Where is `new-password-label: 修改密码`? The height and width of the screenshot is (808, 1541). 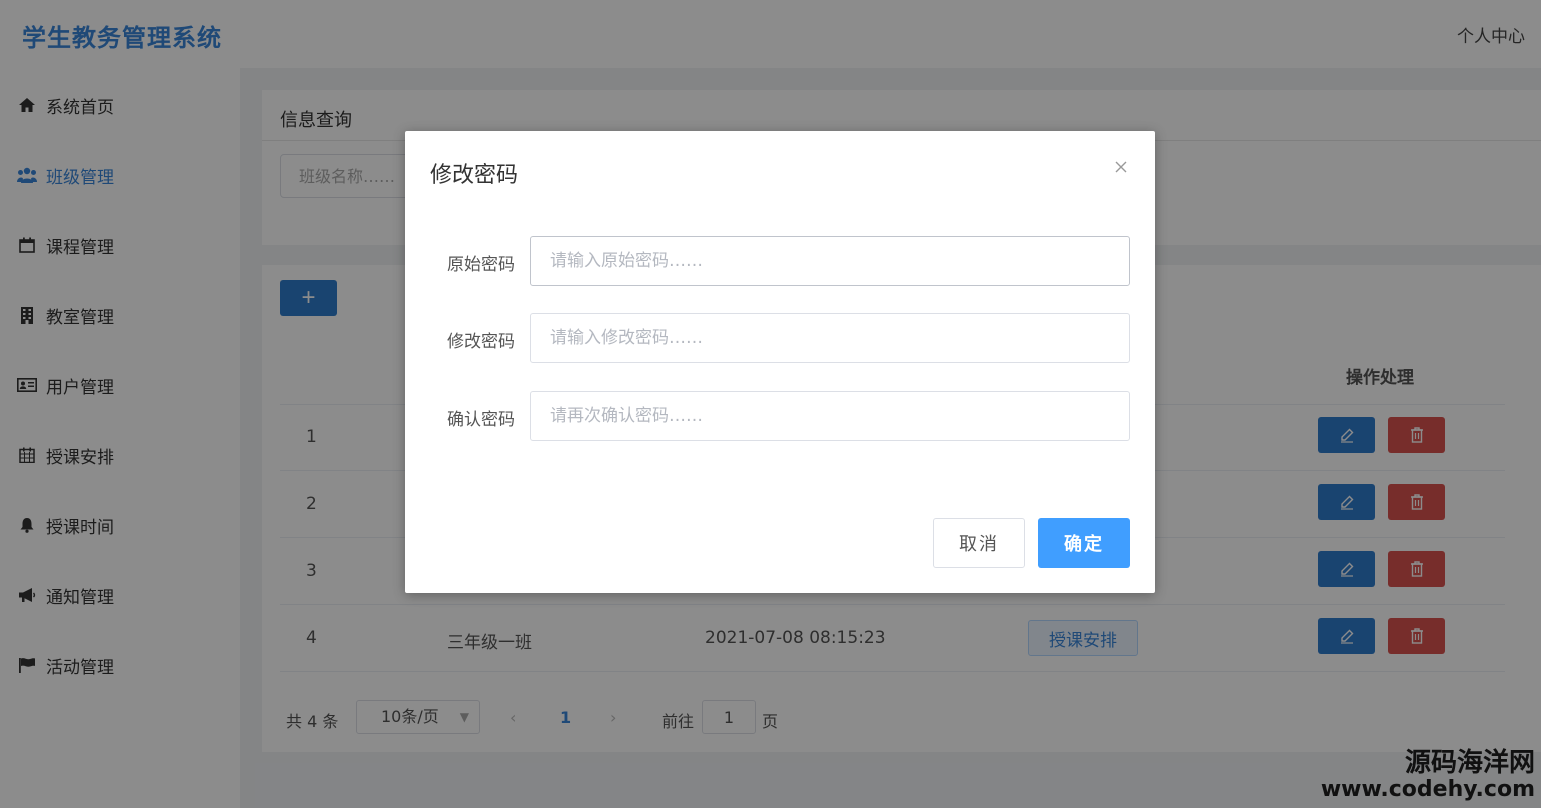 new-password-label: 修改密码 is located at coordinates (481, 342).